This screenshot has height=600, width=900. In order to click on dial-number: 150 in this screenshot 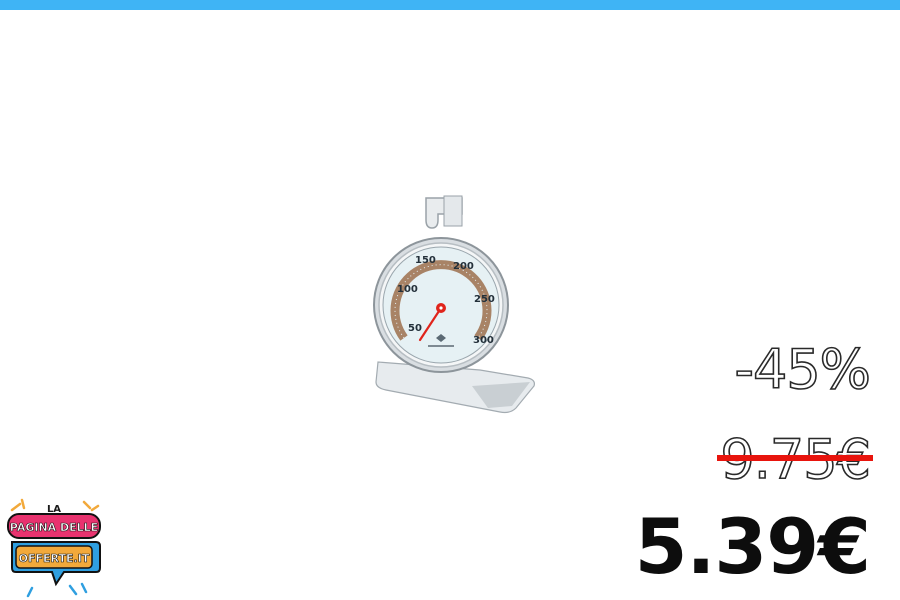, I will do `click(425, 260)`.